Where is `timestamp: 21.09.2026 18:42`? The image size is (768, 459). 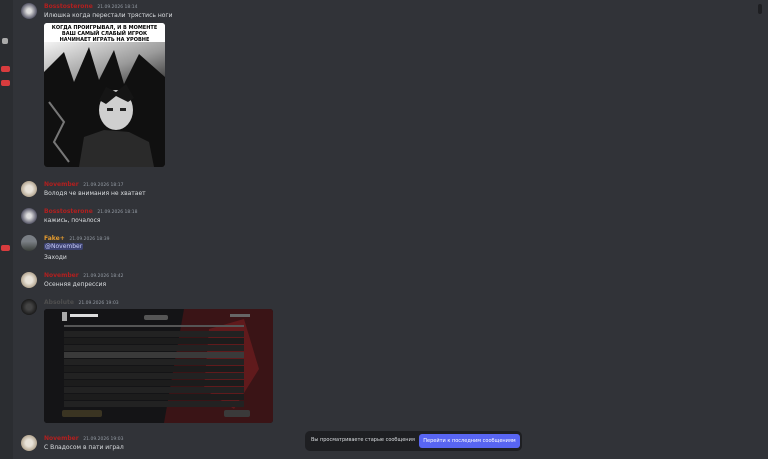
timestamp: 21.09.2026 18:42 is located at coordinates (103, 276).